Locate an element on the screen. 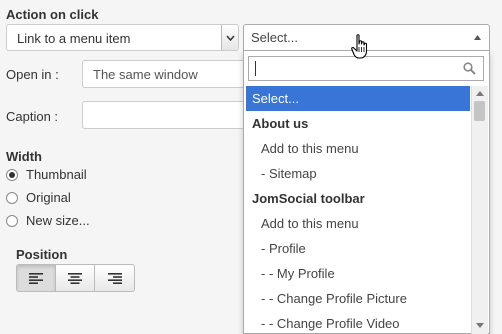 The image size is (502, 334). dropdown-option: - - Change Profile Picture is located at coordinates (358, 298).